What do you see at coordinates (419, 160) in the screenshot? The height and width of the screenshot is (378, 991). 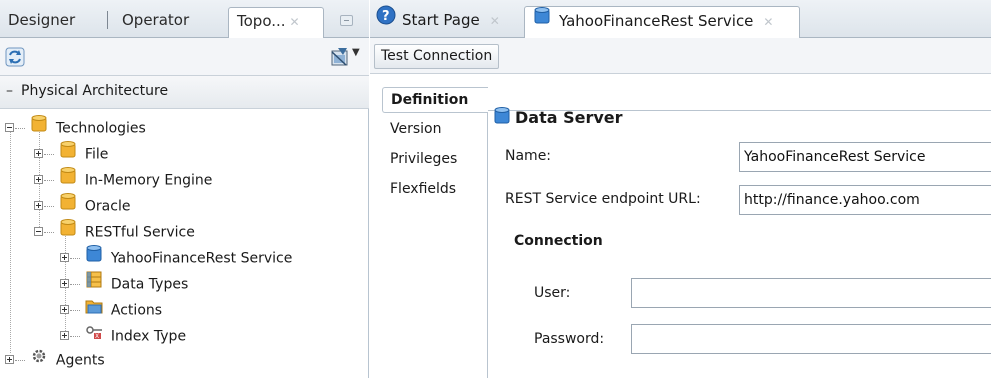 I see `side-tab-privileges: Privileges` at bounding box center [419, 160].